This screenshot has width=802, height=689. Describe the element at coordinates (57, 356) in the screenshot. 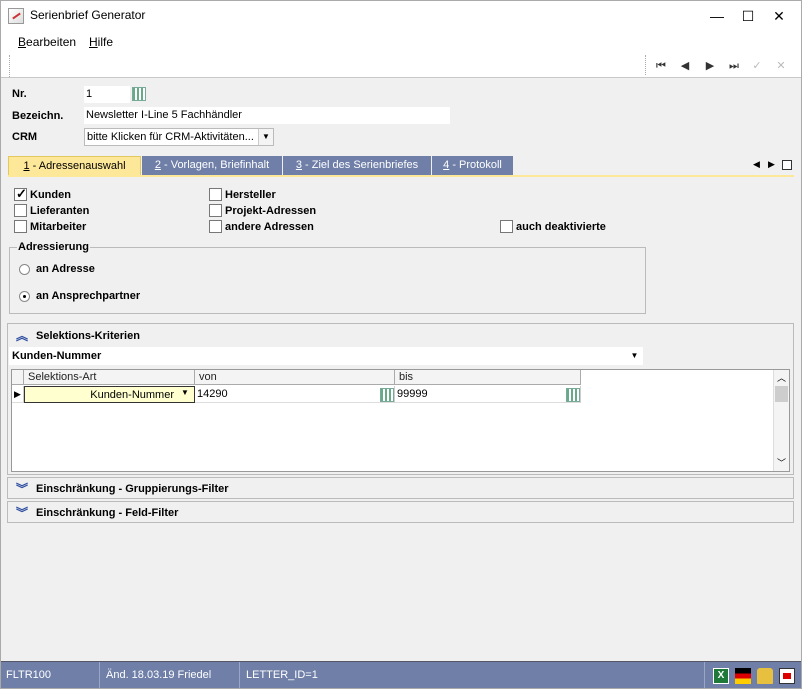

I see `kriterium-value: Kunden-Nummer` at that location.